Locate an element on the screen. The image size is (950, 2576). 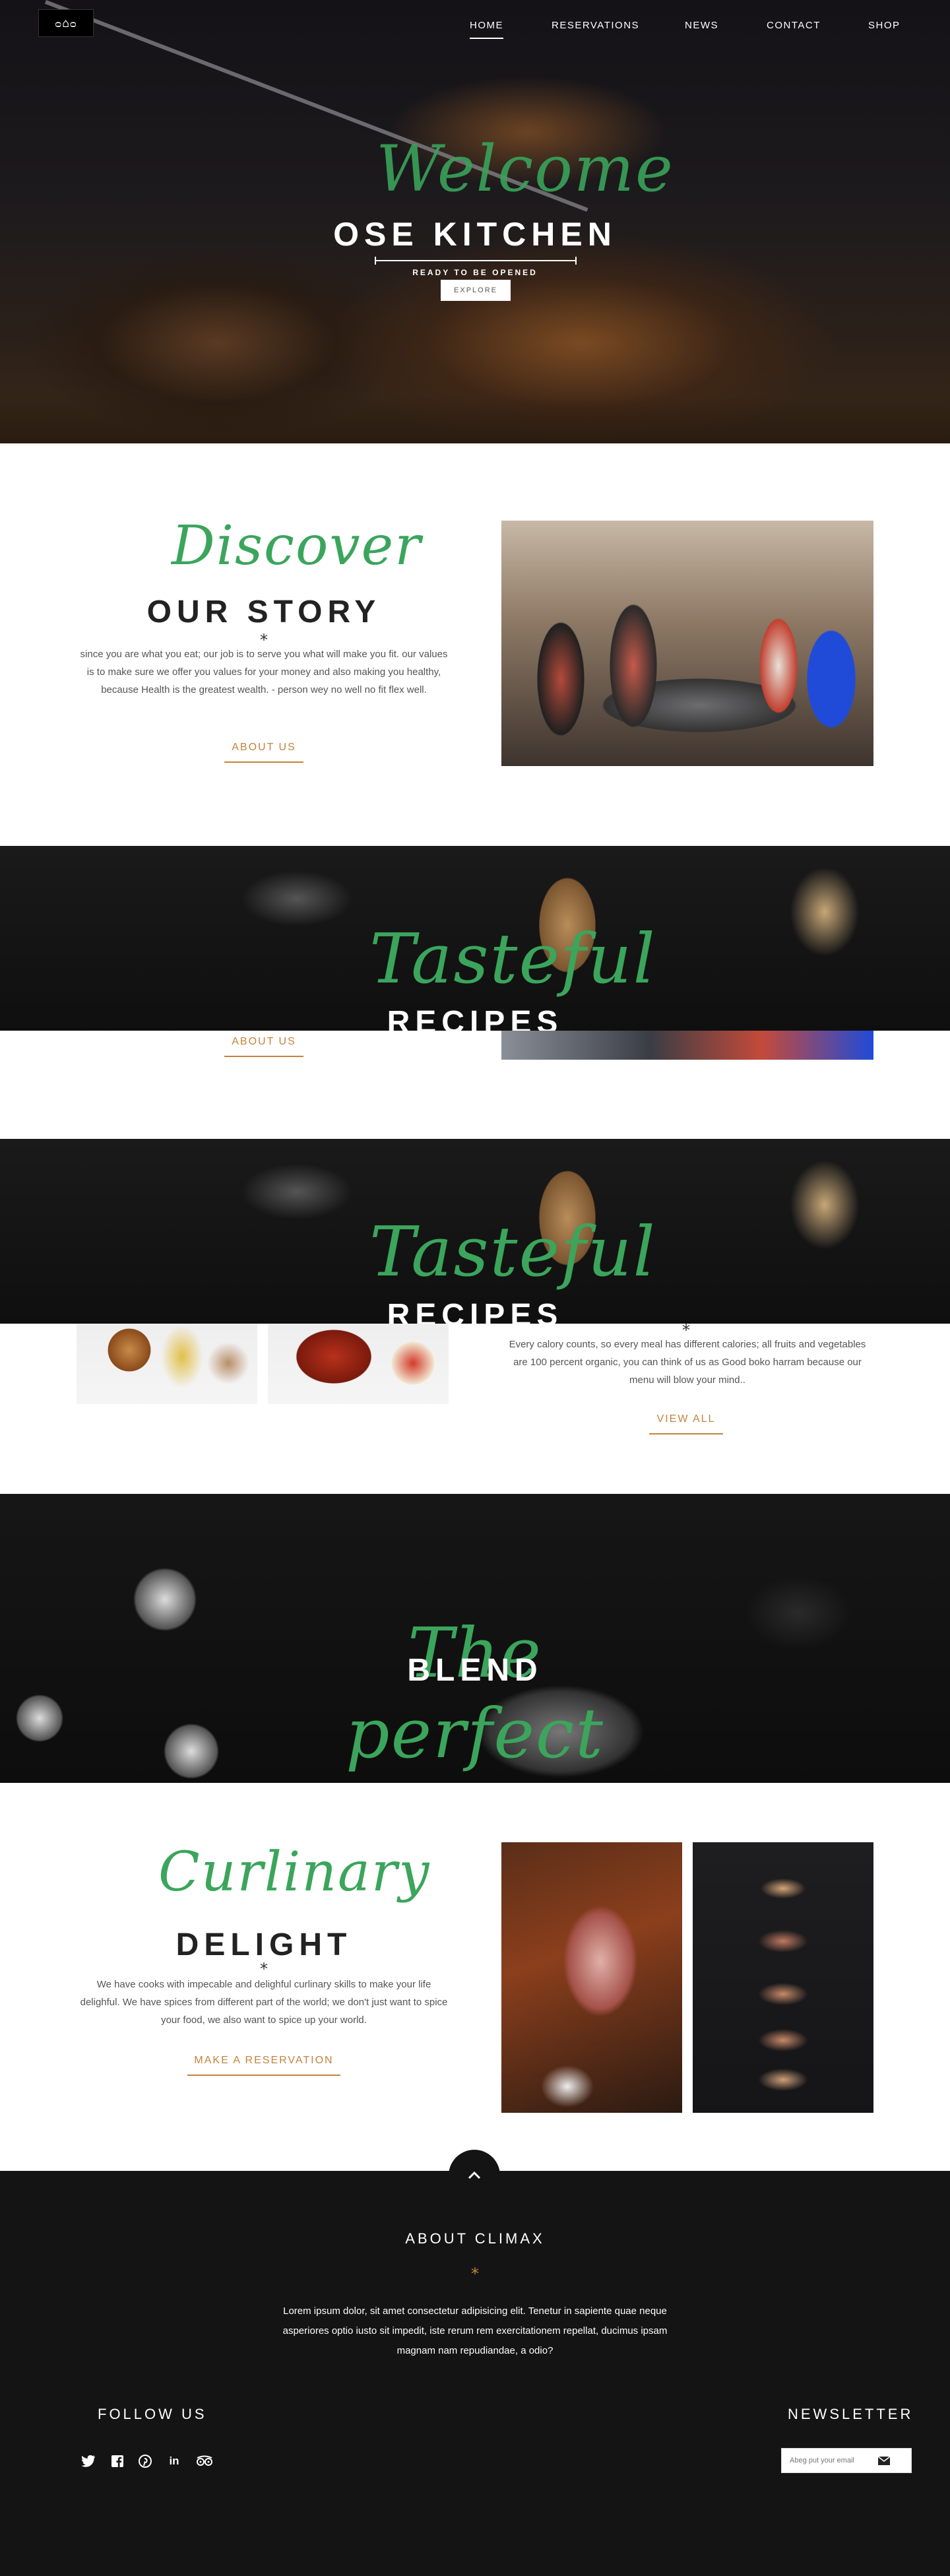
about-heading: ABOUT CLIMAX is located at coordinates (475, 2238).